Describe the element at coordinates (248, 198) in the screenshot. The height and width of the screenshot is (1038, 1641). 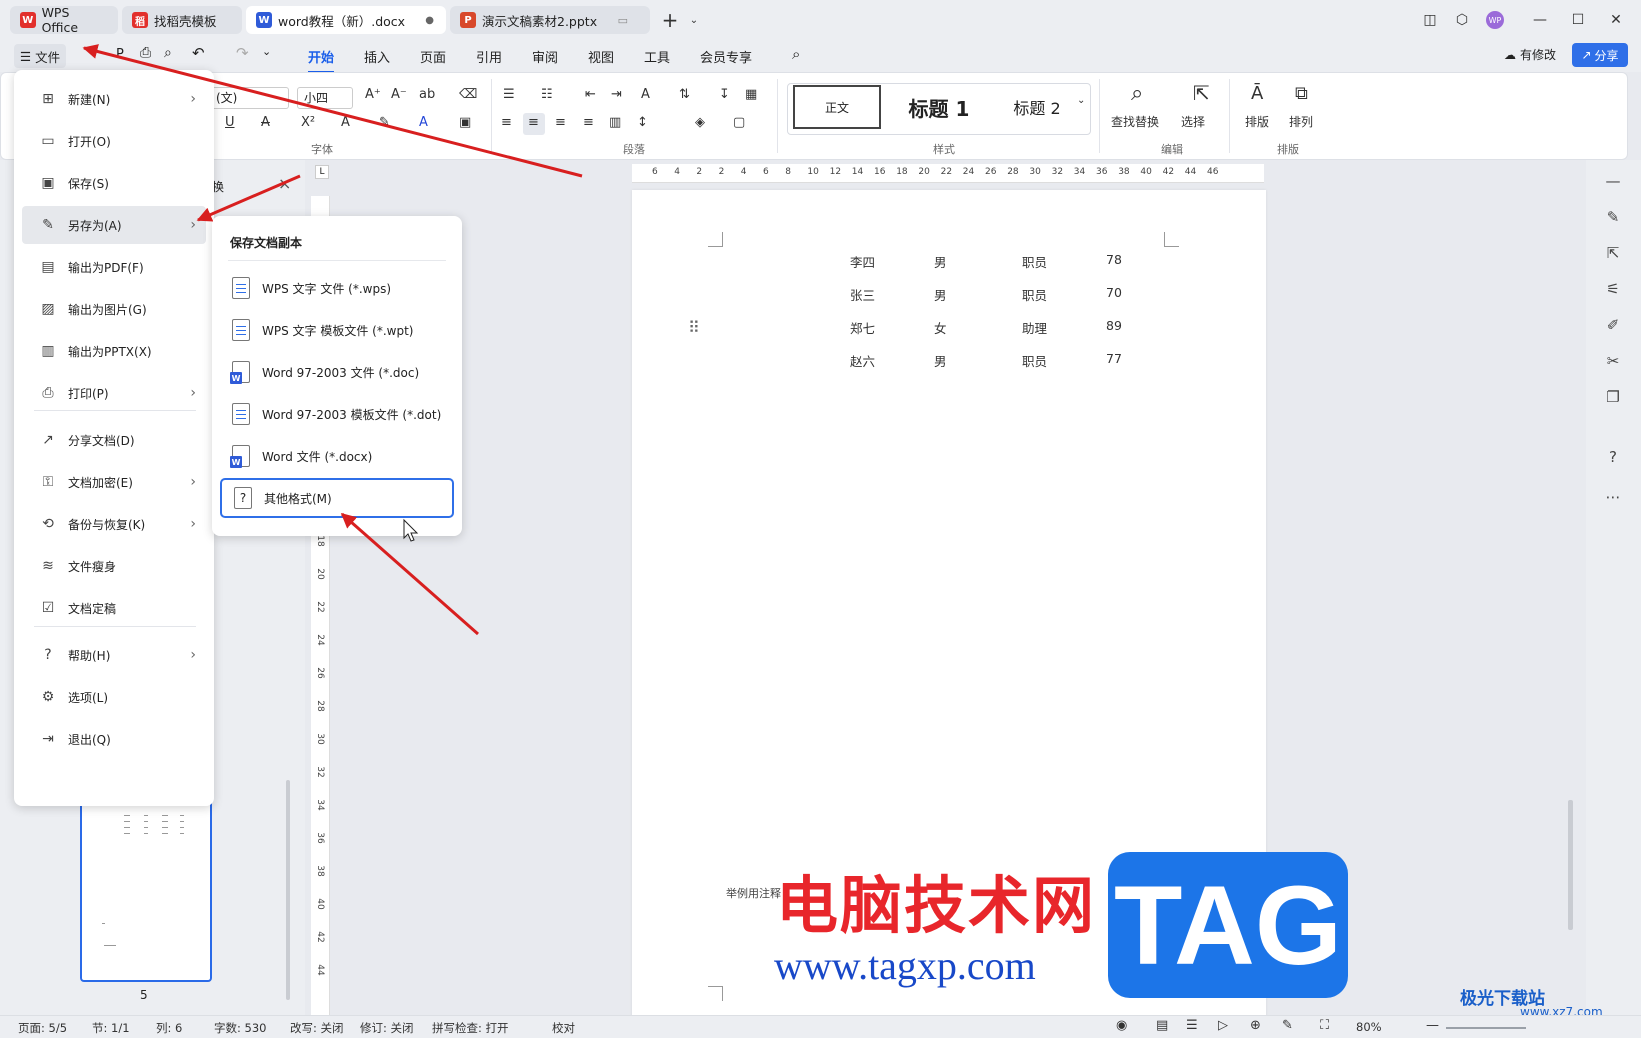
I see `arrow-to-save-as` at that location.